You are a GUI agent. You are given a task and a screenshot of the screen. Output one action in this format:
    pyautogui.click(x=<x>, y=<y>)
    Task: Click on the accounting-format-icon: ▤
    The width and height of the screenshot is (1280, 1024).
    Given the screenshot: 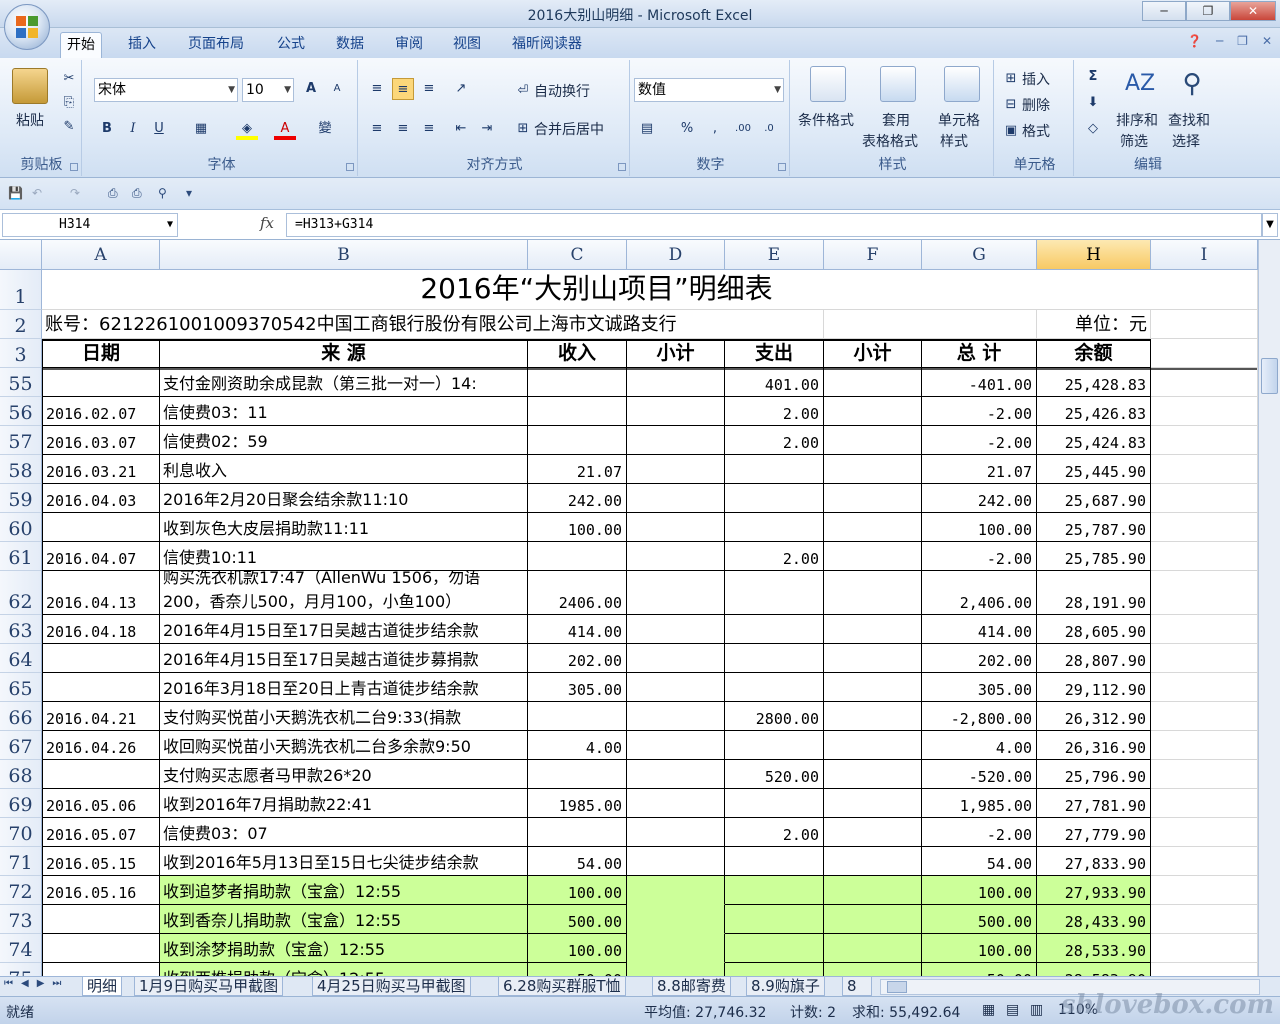 What is the action you would take?
    pyautogui.click(x=647, y=129)
    